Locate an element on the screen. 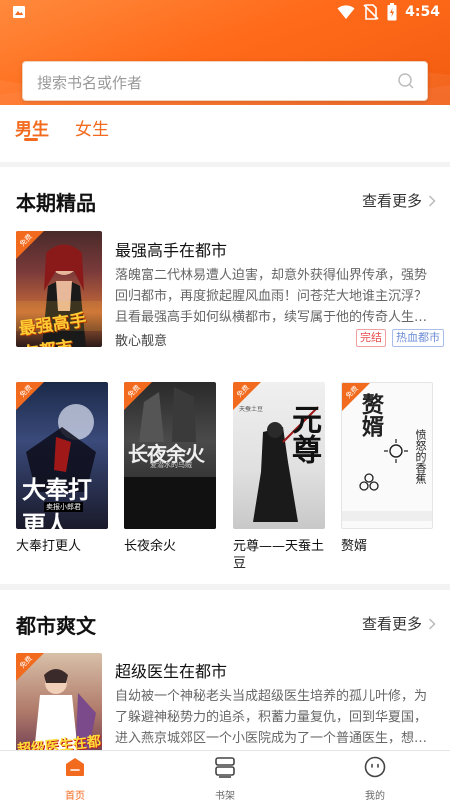  cover-author-text: 爱潜水的乌贼 is located at coordinates (171, 465).